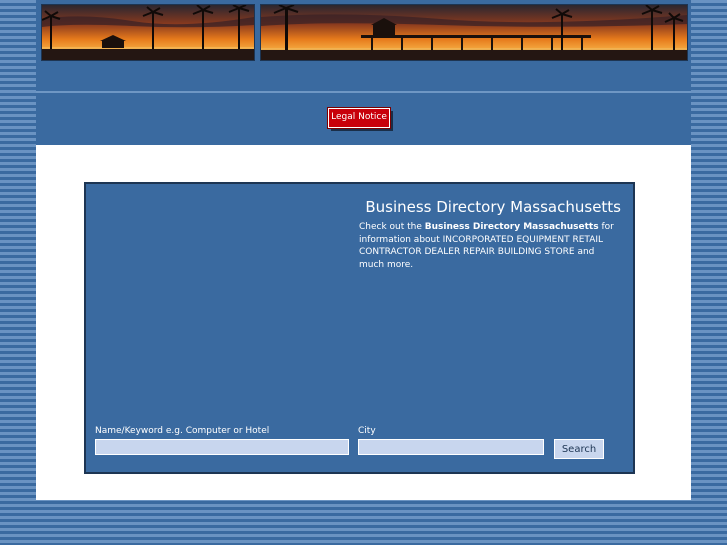  What do you see at coordinates (222, 447) in the screenshot?
I see `keyword-input` at bounding box center [222, 447].